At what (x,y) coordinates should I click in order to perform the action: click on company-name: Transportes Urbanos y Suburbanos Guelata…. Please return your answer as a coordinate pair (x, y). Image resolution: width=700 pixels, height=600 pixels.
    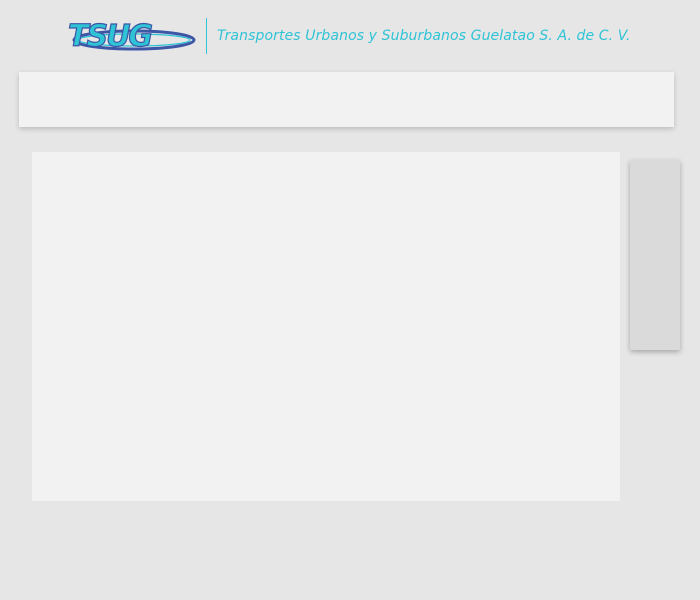
    Looking at the image, I should click on (424, 36).